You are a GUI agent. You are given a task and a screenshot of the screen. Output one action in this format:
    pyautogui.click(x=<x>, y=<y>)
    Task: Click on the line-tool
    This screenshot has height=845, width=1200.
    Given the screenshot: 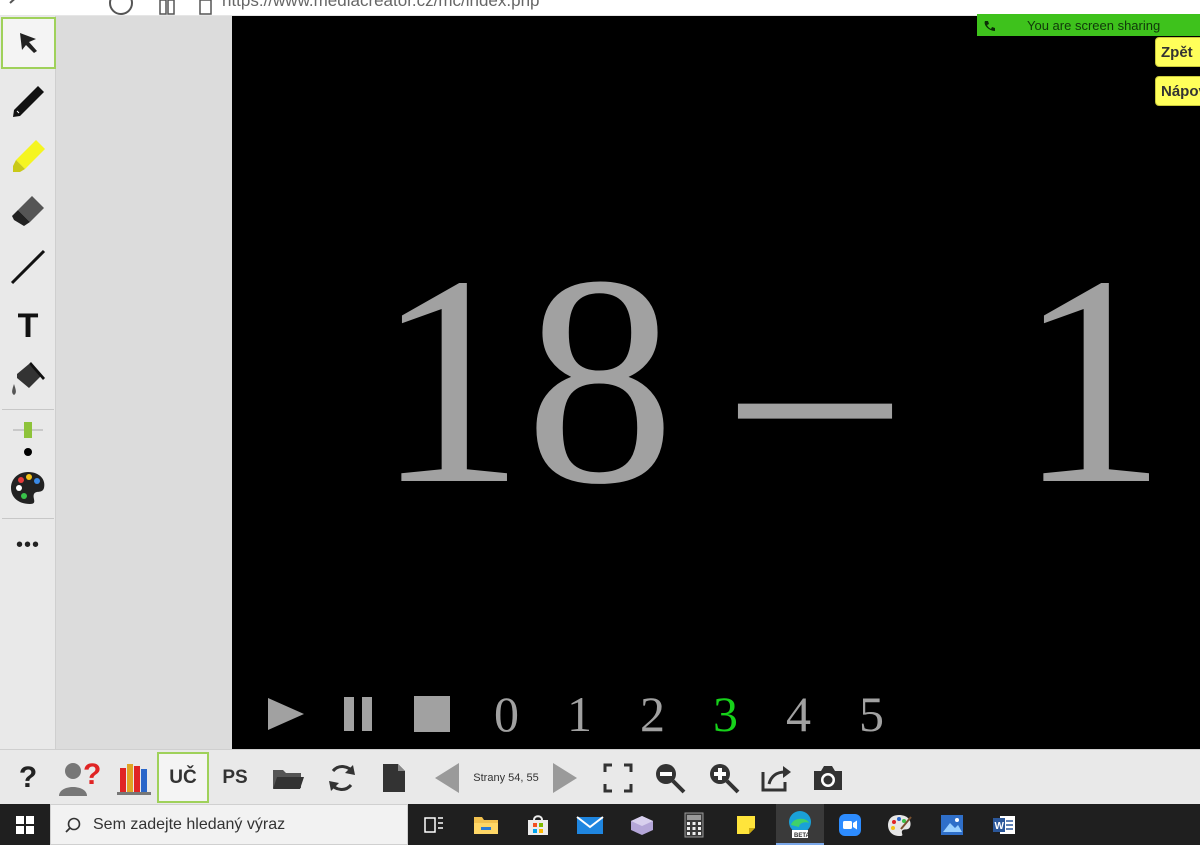 What is the action you would take?
    pyautogui.click(x=28, y=267)
    